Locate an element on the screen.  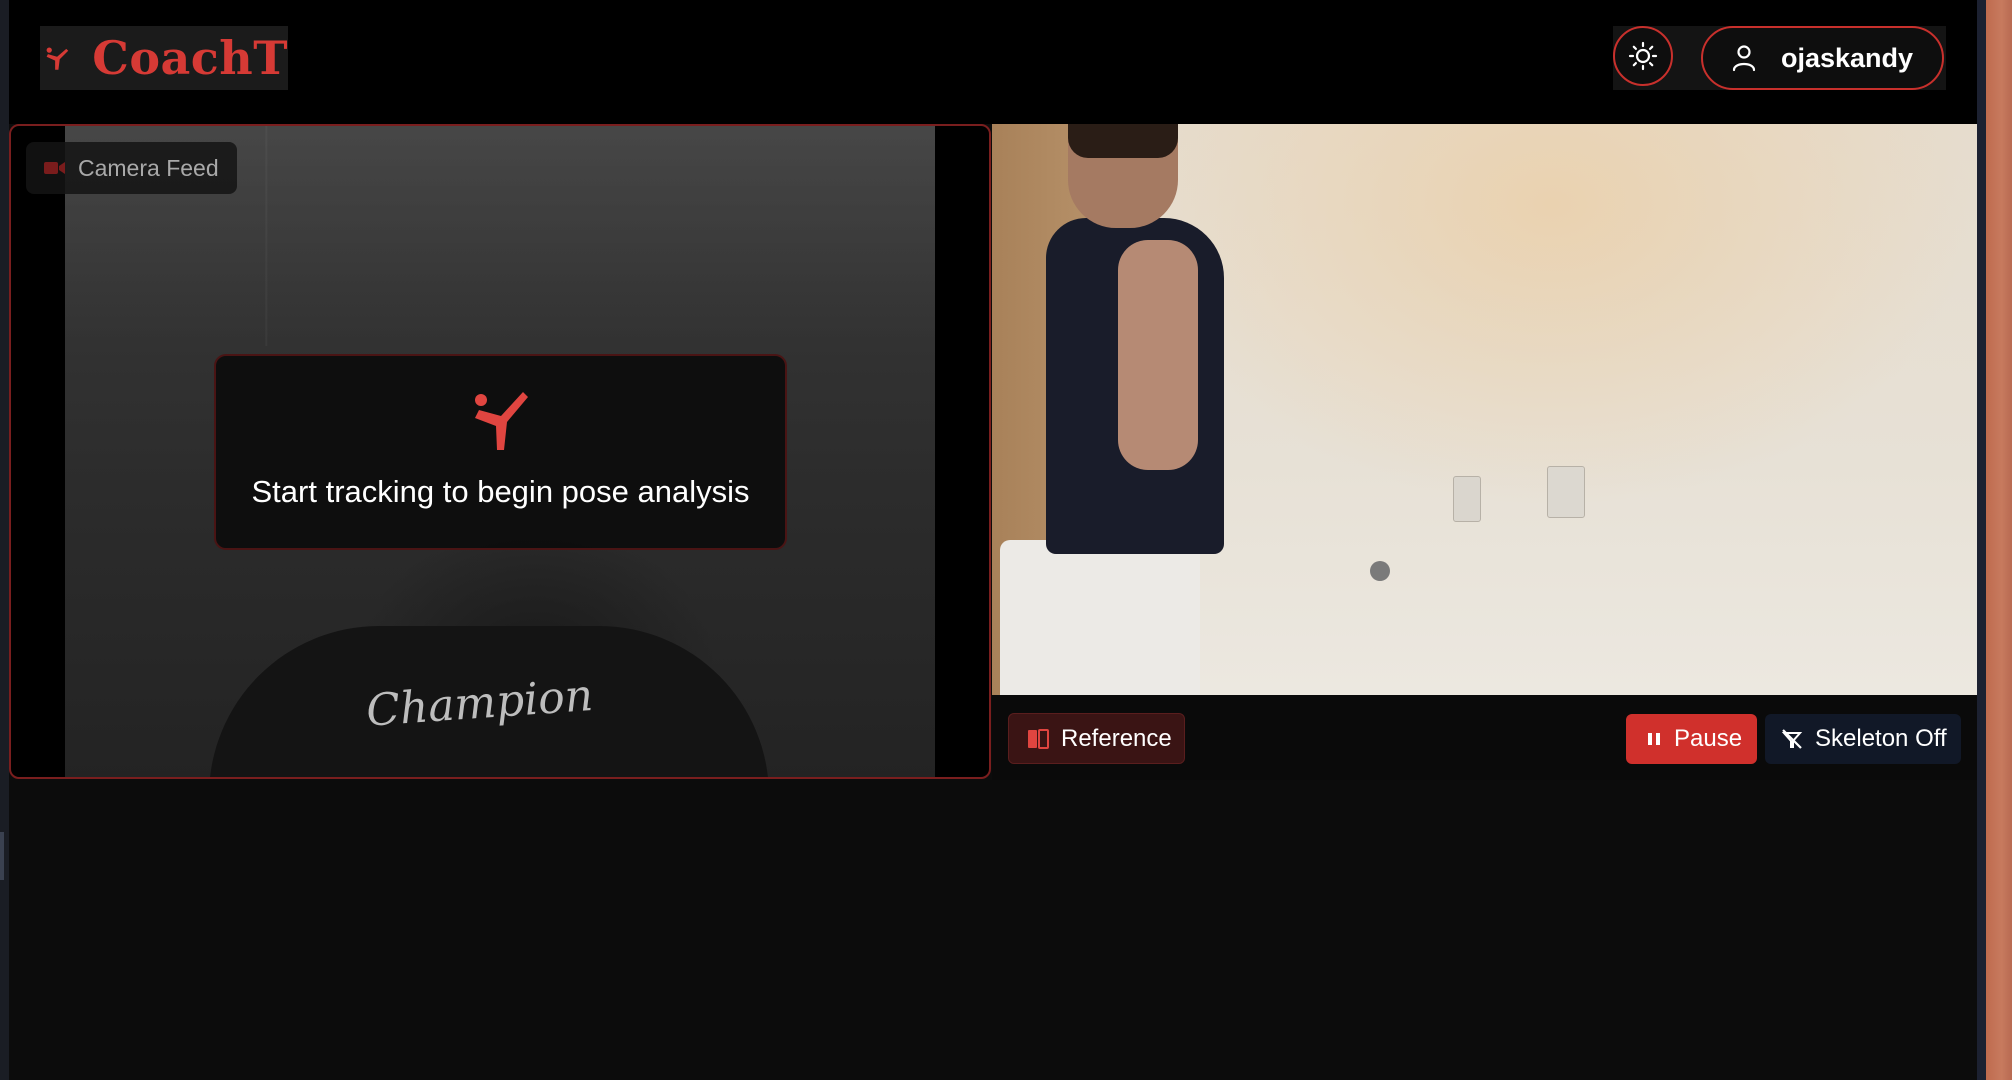
reference-person-hair is located at coordinates (1123, 141).